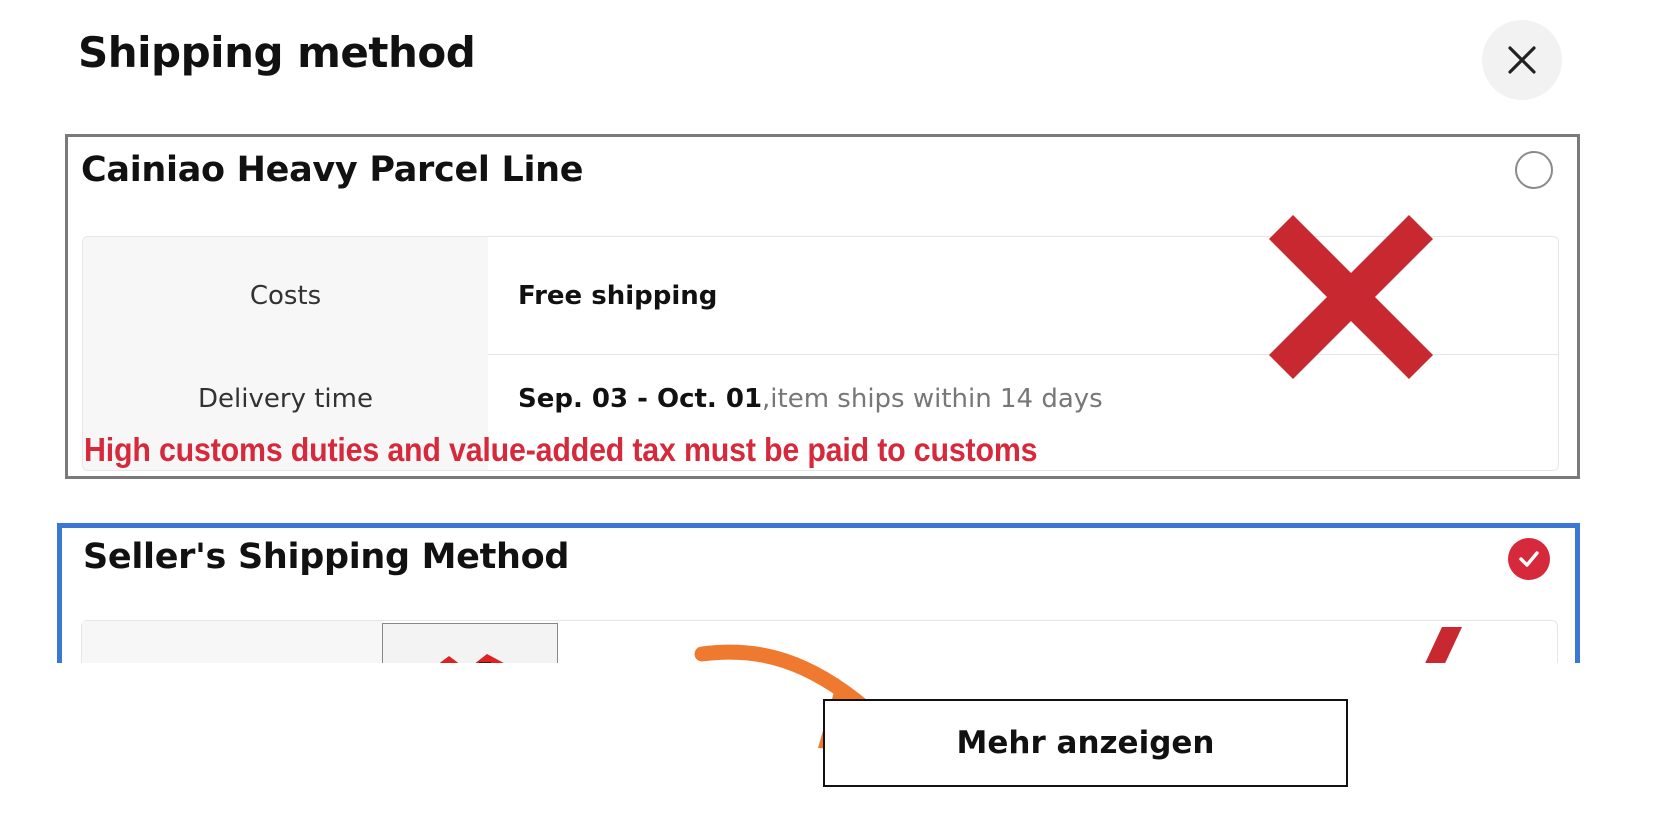 The width and height of the screenshot is (1674, 822). I want to click on red-x-icon, so click(1351, 297).